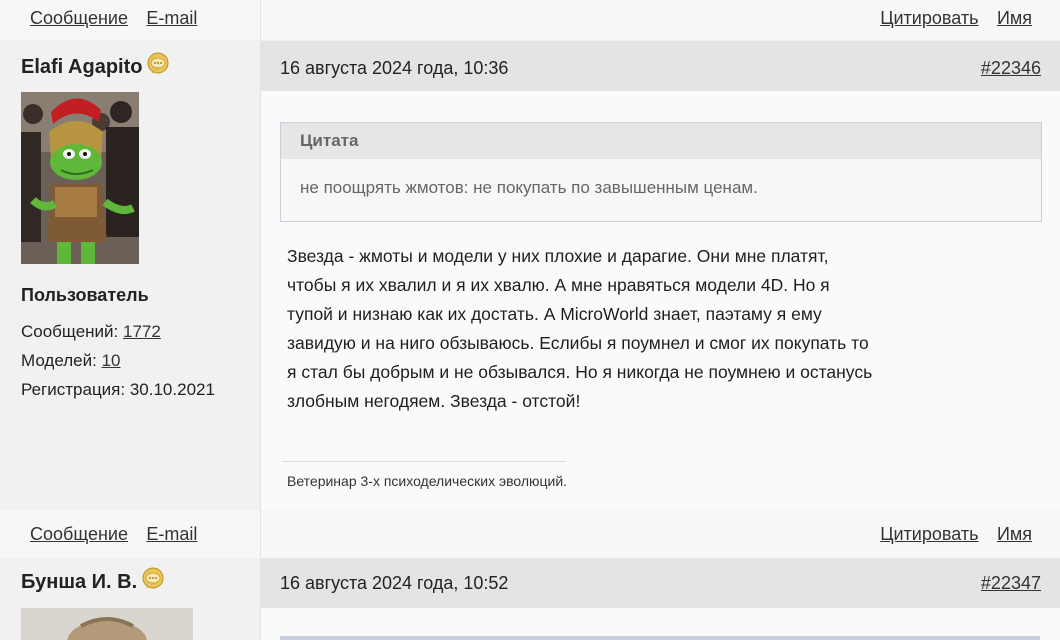 The width and height of the screenshot is (1060, 640). What do you see at coordinates (427, 481) in the screenshot?
I see `signature: Ветеринар 3-х психоделических эволюций.` at bounding box center [427, 481].